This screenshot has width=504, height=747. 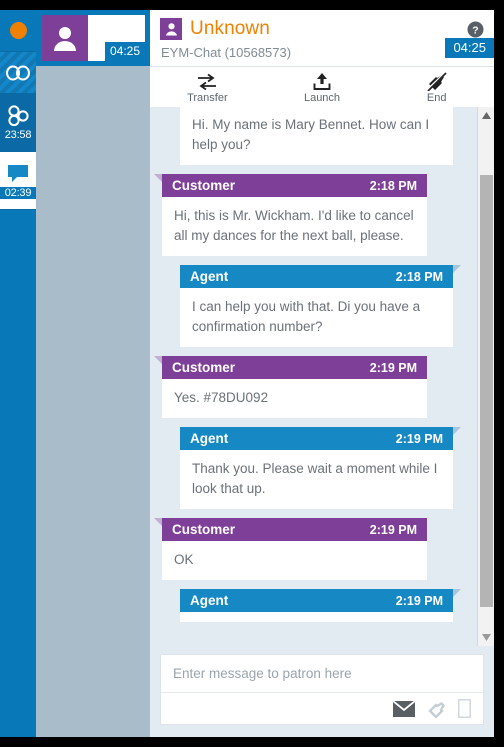 I want to click on contact-avatar, so click(x=171, y=29).